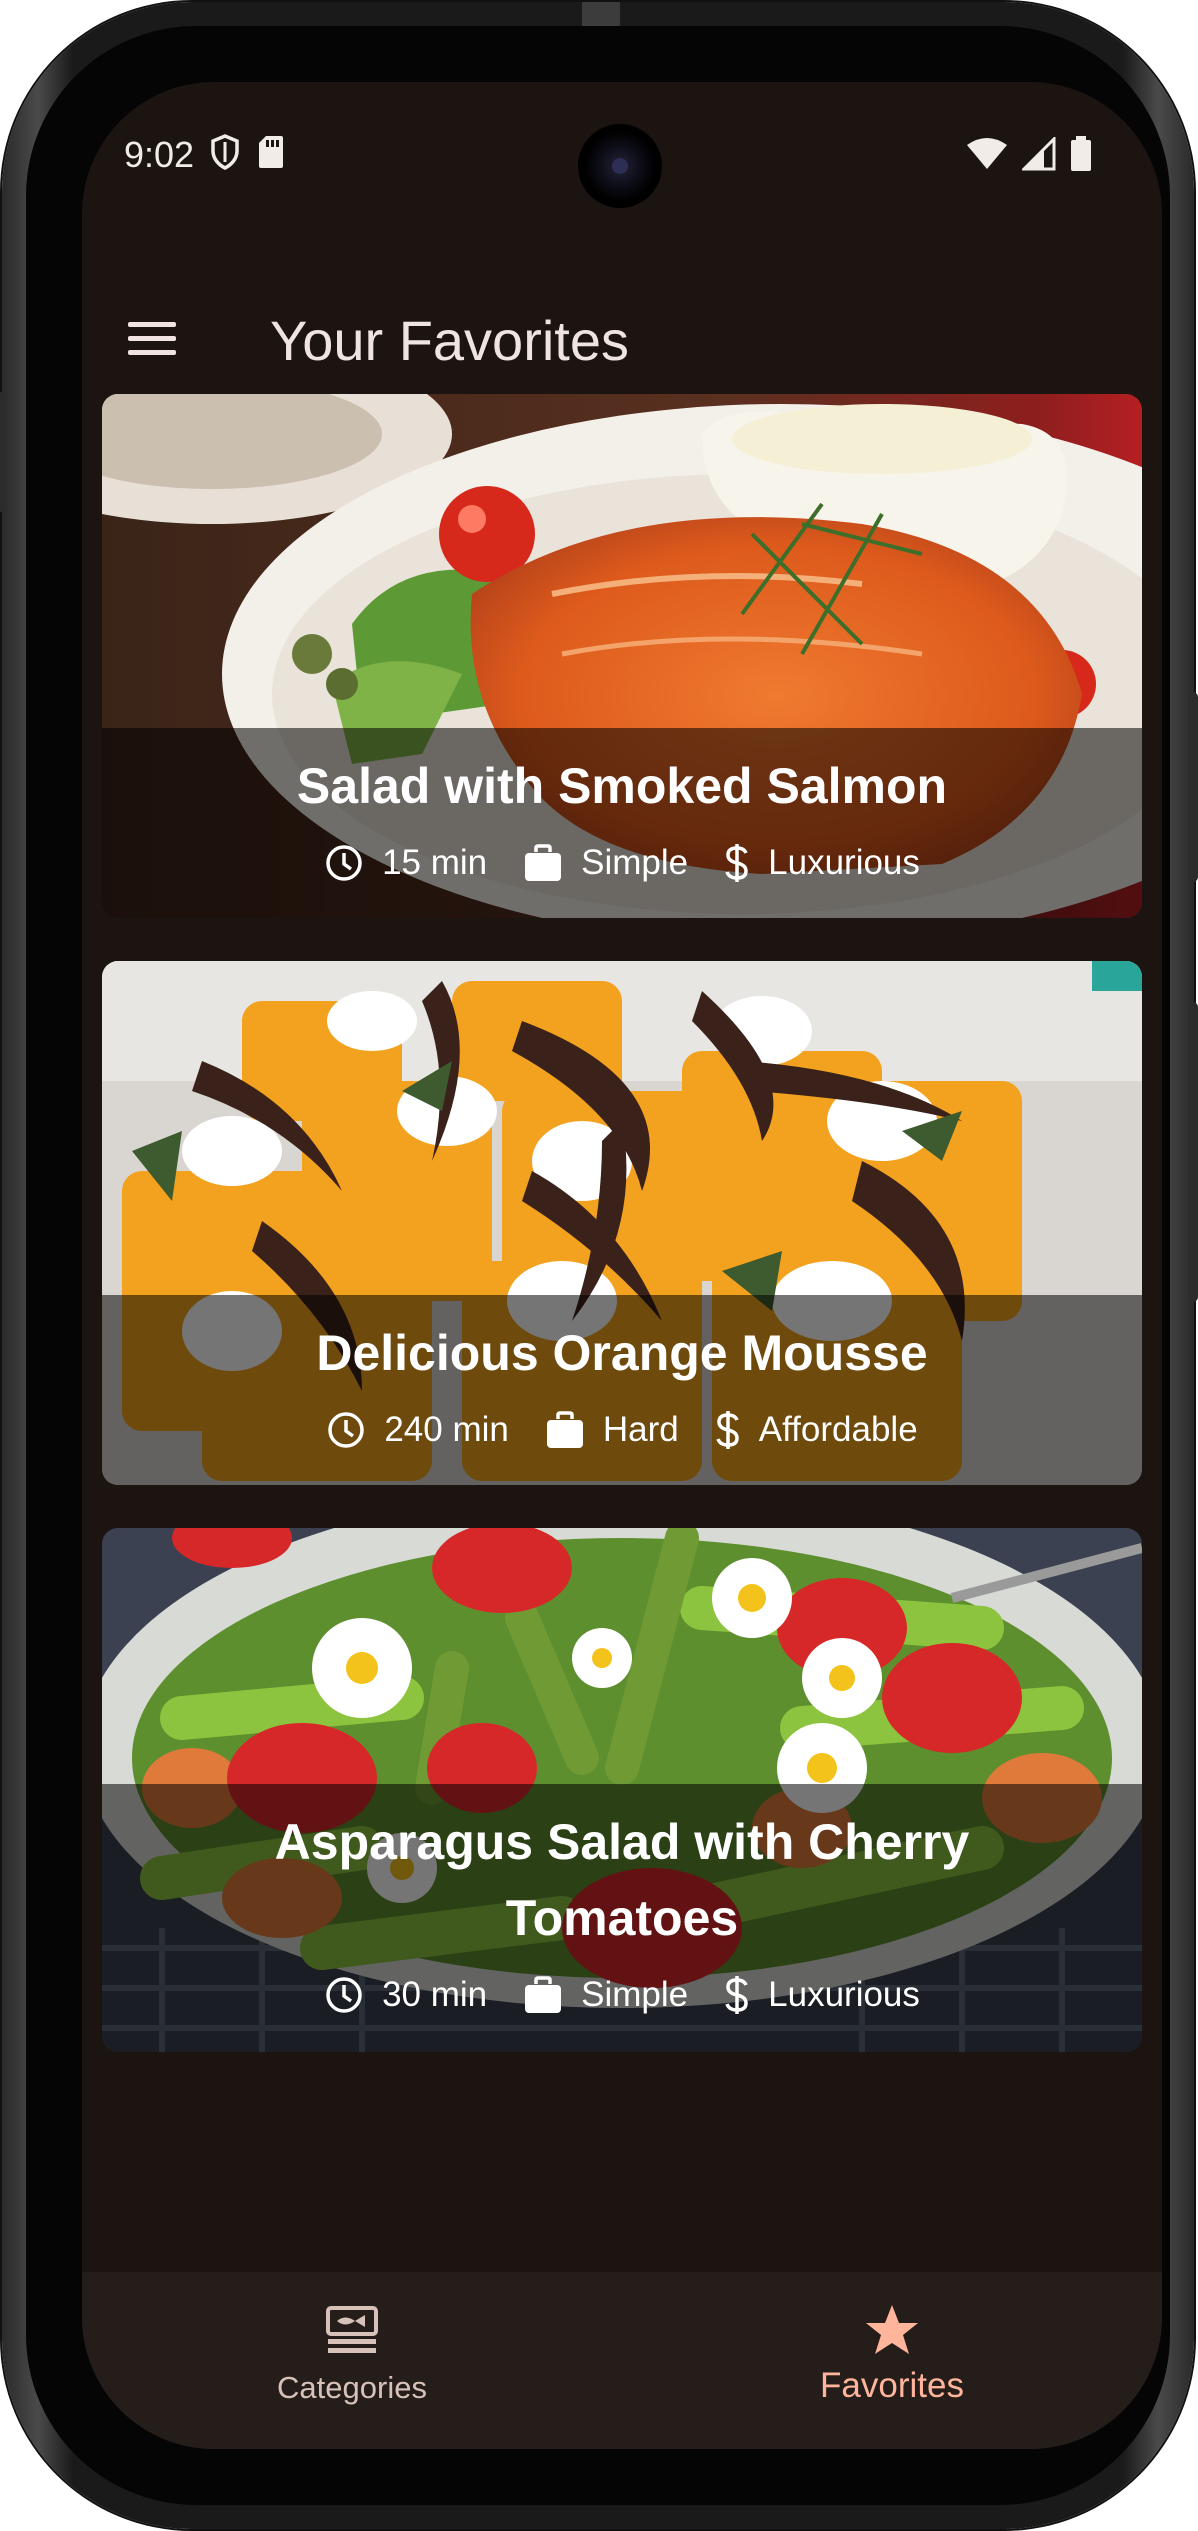 The image size is (1198, 2531). Describe the element at coordinates (601, 14) in the screenshot. I see `frame-antenna-line` at that location.